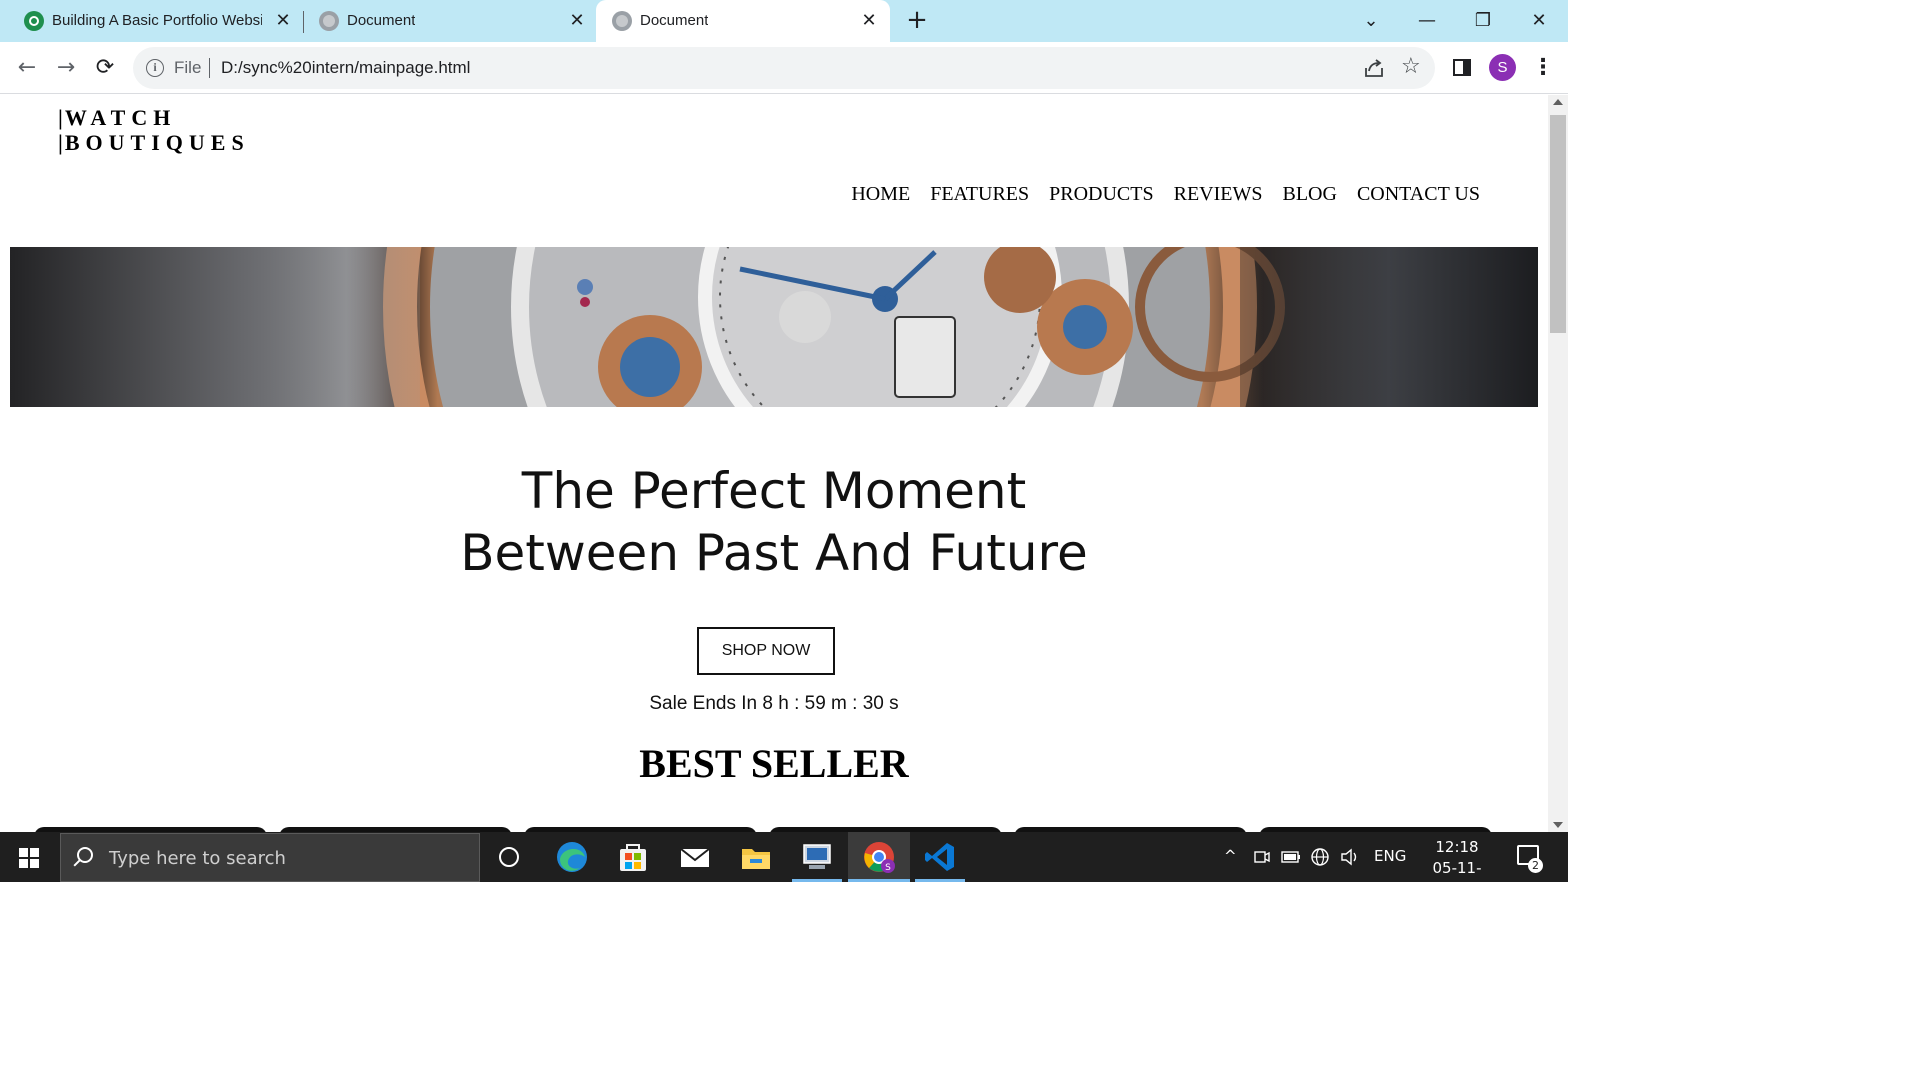 This screenshot has width=1920, height=1080. I want to click on site-favicon-icon, so click(34, 21).